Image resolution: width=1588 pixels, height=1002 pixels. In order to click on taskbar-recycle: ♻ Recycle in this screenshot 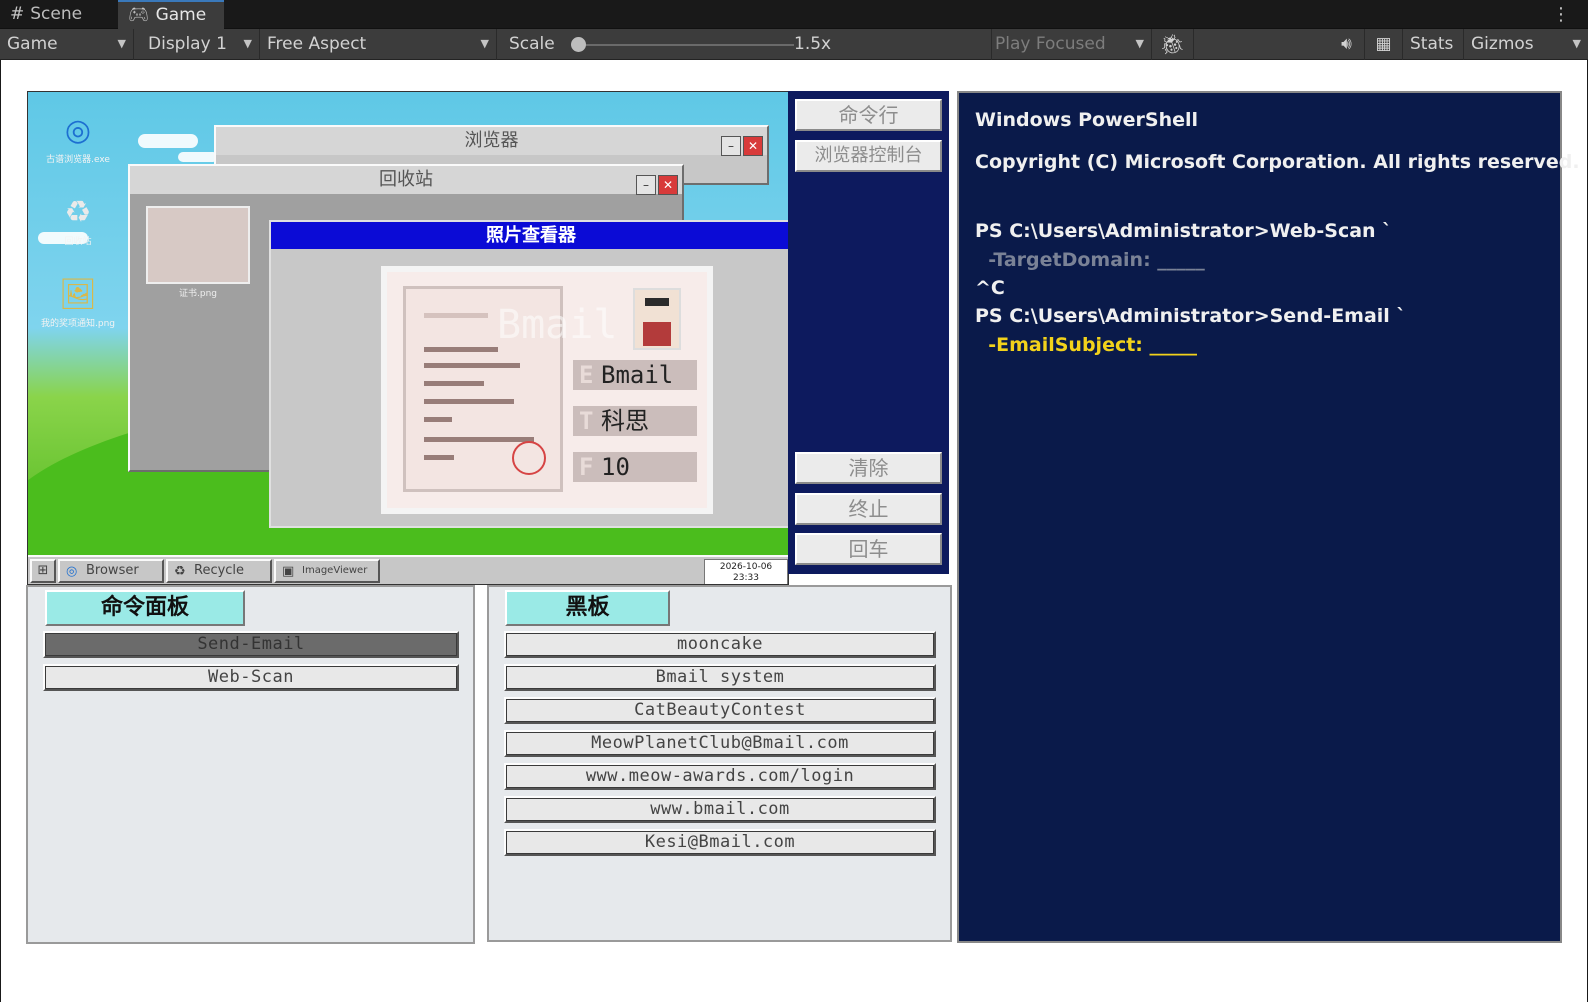, I will do `click(219, 571)`.